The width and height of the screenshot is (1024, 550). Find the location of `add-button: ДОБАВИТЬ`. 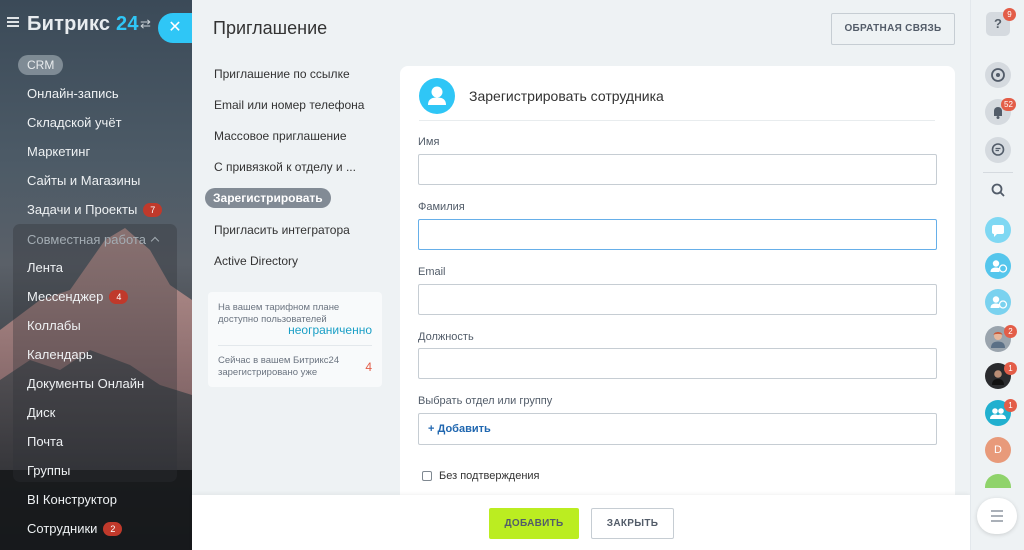

add-button: ДОБАВИТЬ is located at coordinates (534, 523).